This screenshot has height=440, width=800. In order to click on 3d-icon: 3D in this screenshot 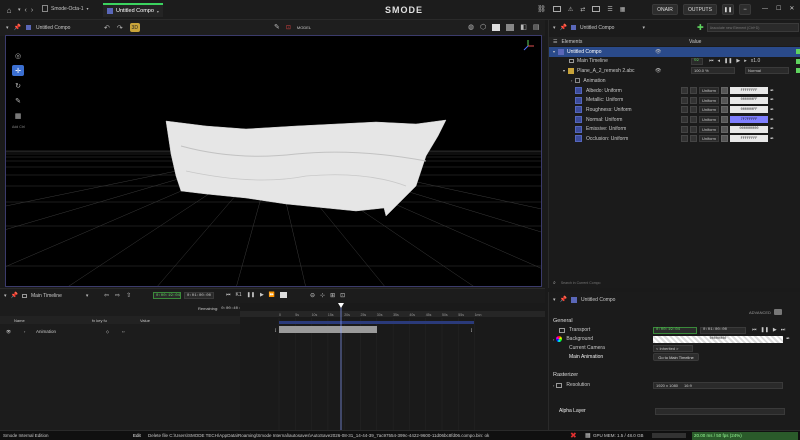, I will do `click(134, 27)`.